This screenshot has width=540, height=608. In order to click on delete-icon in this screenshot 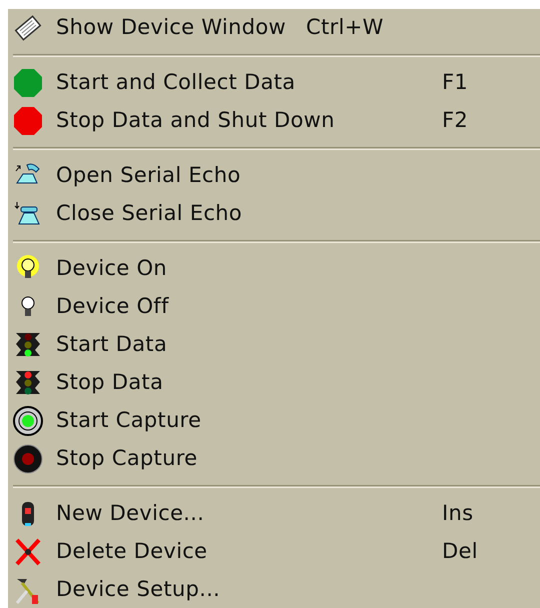, I will do `click(28, 552)`.